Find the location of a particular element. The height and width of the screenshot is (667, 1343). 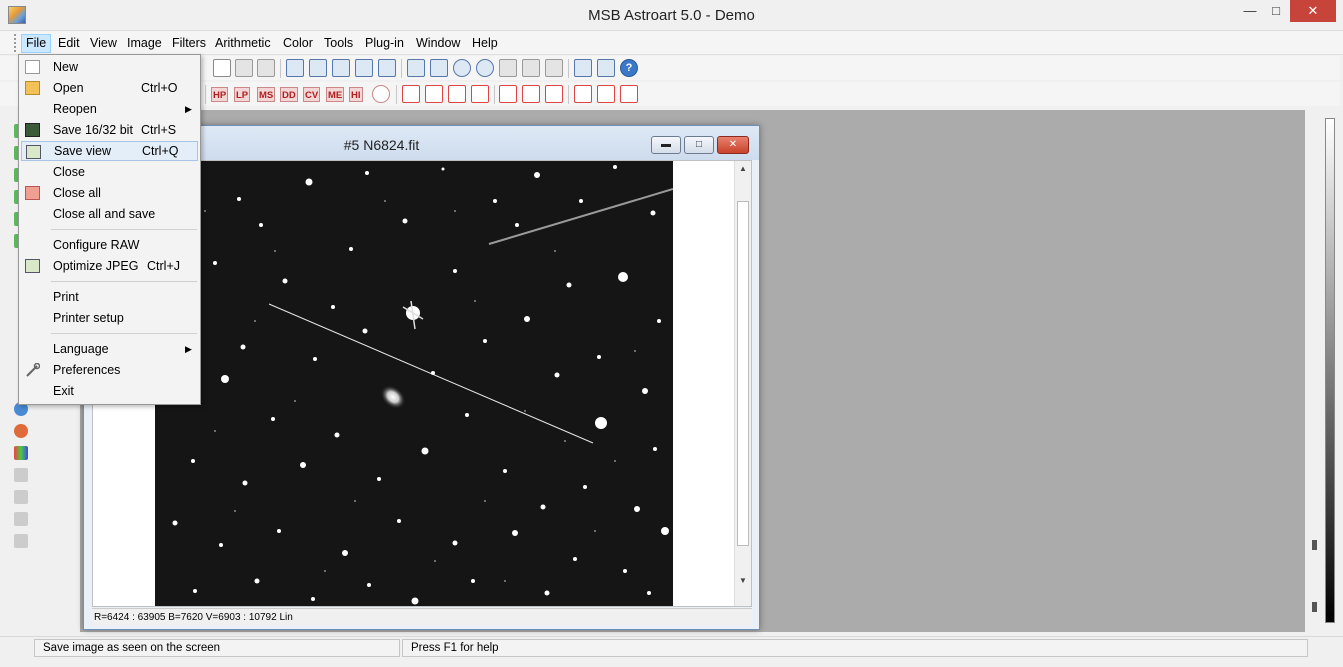

menu-language: Language ▶ is located at coordinates (109, 349).